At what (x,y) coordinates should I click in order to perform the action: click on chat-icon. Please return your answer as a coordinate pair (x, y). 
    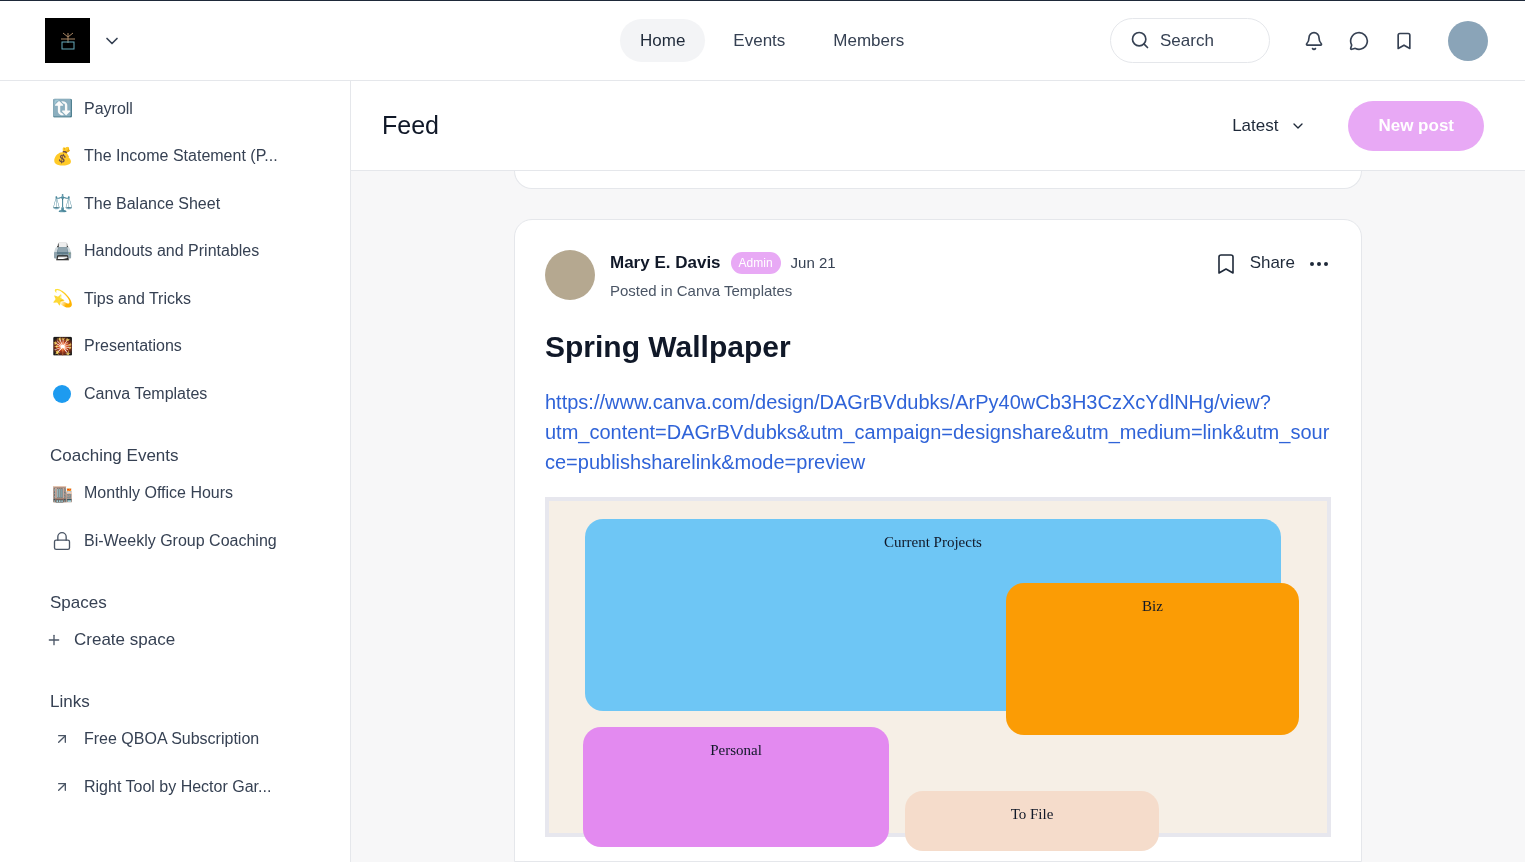
    Looking at the image, I should click on (1359, 40).